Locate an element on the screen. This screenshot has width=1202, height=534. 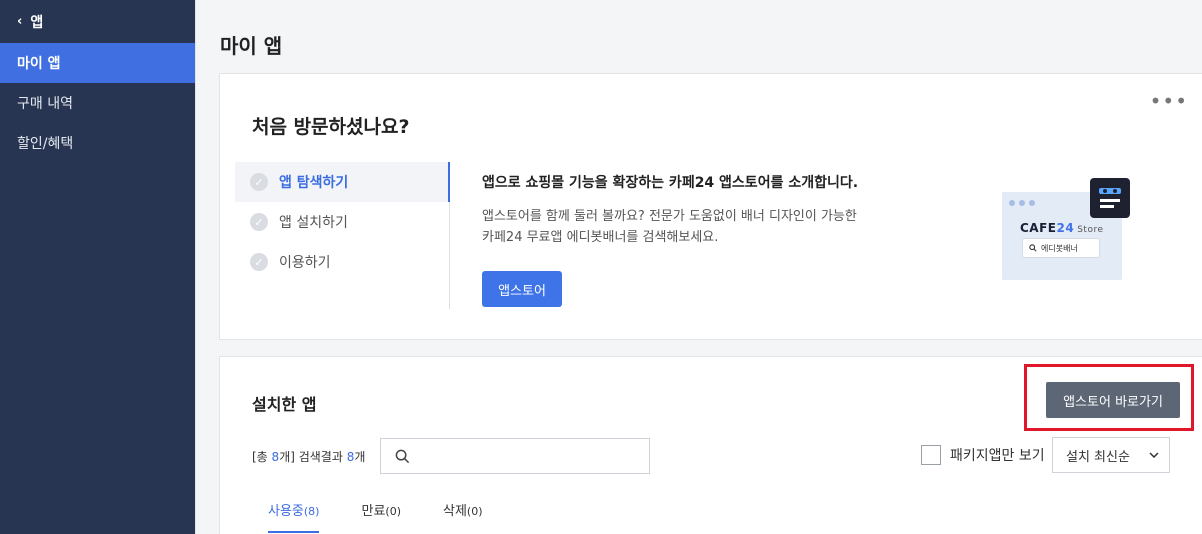
result-count: [총 8개] 검색결과 8개 is located at coordinates (309, 457).